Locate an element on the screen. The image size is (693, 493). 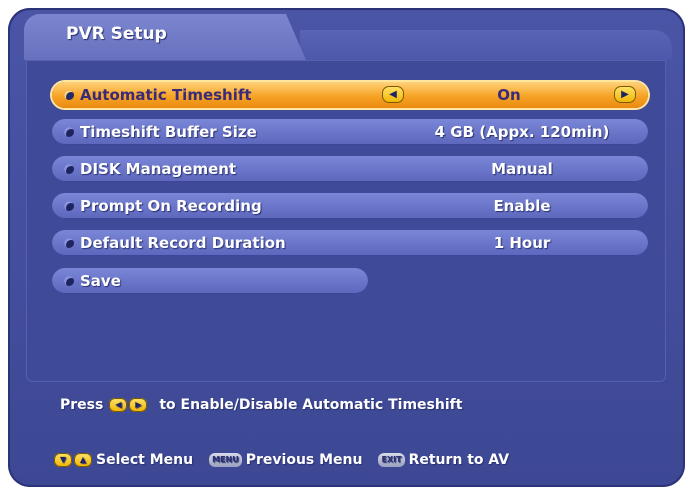
menu-item-value: Enable is located at coordinates (522, 206).